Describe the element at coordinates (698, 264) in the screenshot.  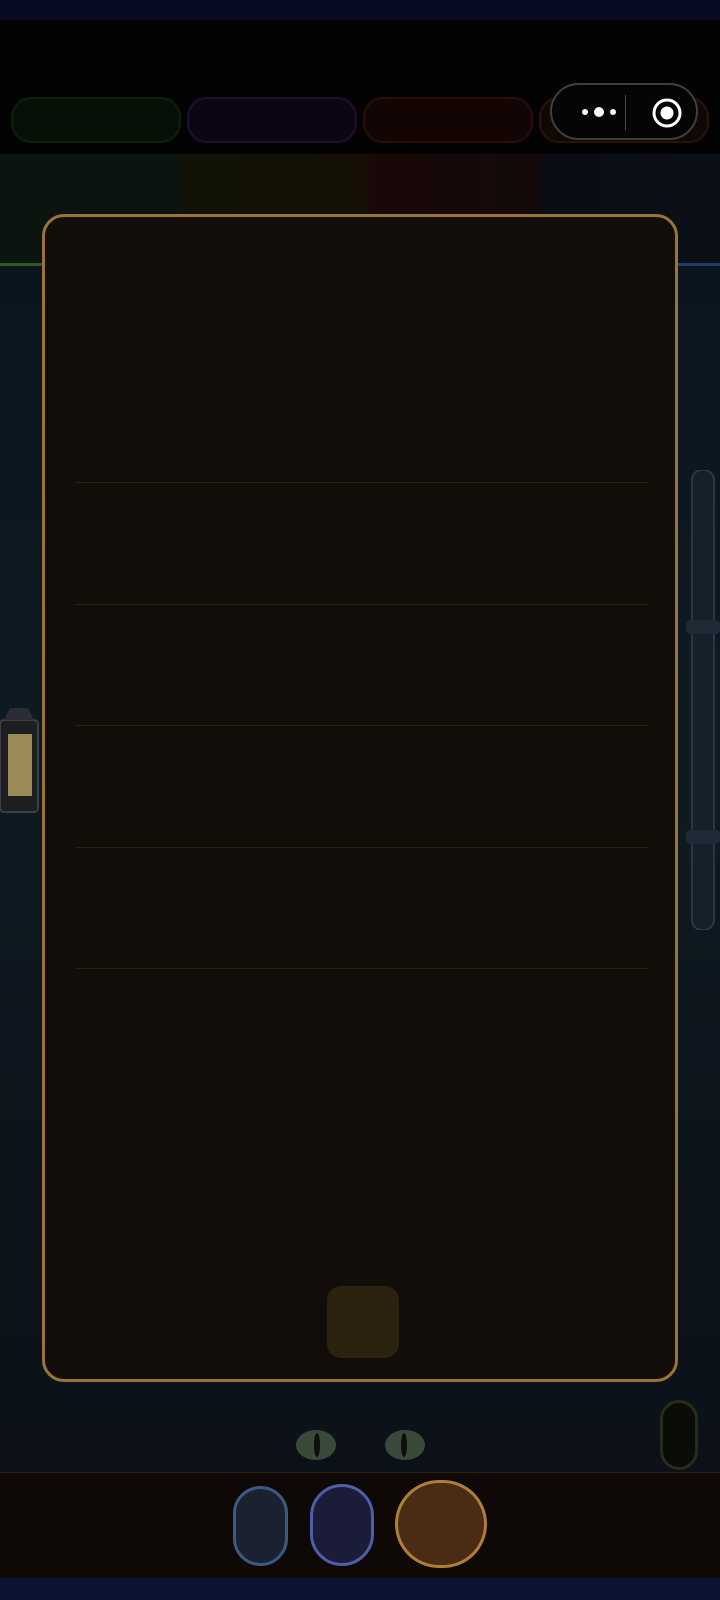
I see `blue-accent-line` at that location.